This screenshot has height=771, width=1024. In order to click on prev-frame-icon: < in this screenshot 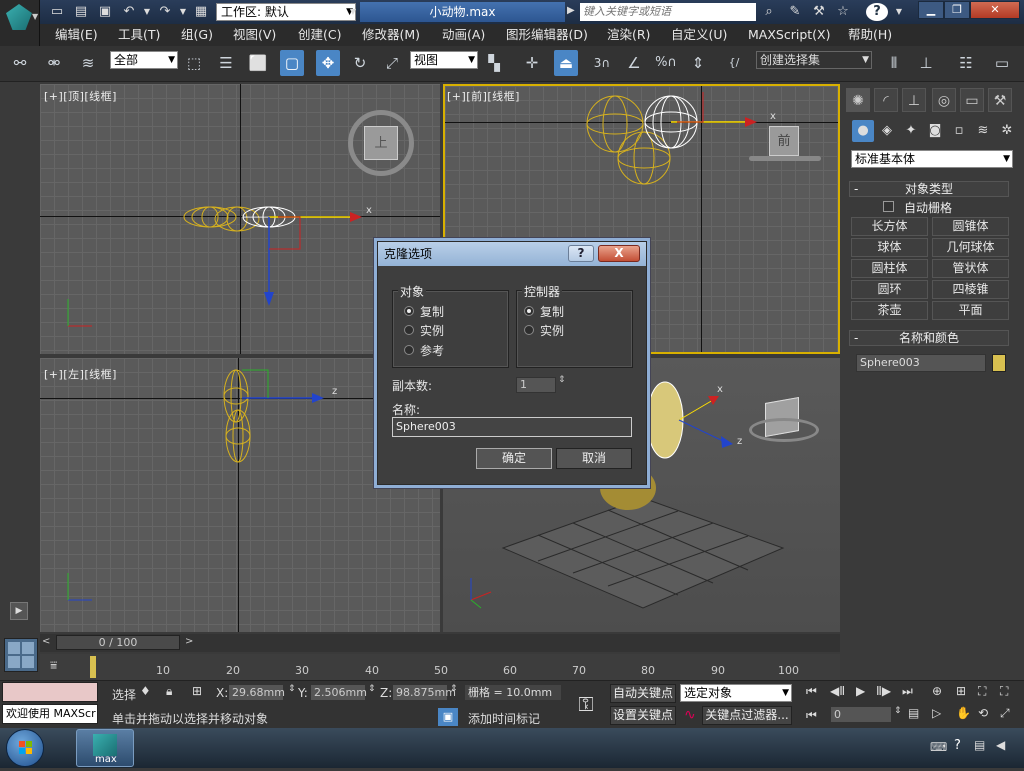, I will do `click(46, 641)`.